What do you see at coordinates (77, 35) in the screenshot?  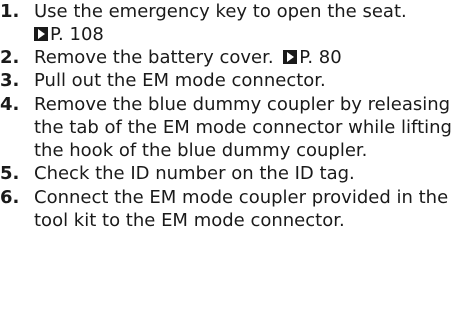 I see `page-reference-text: P. 108` at bounding box center [77, 35].